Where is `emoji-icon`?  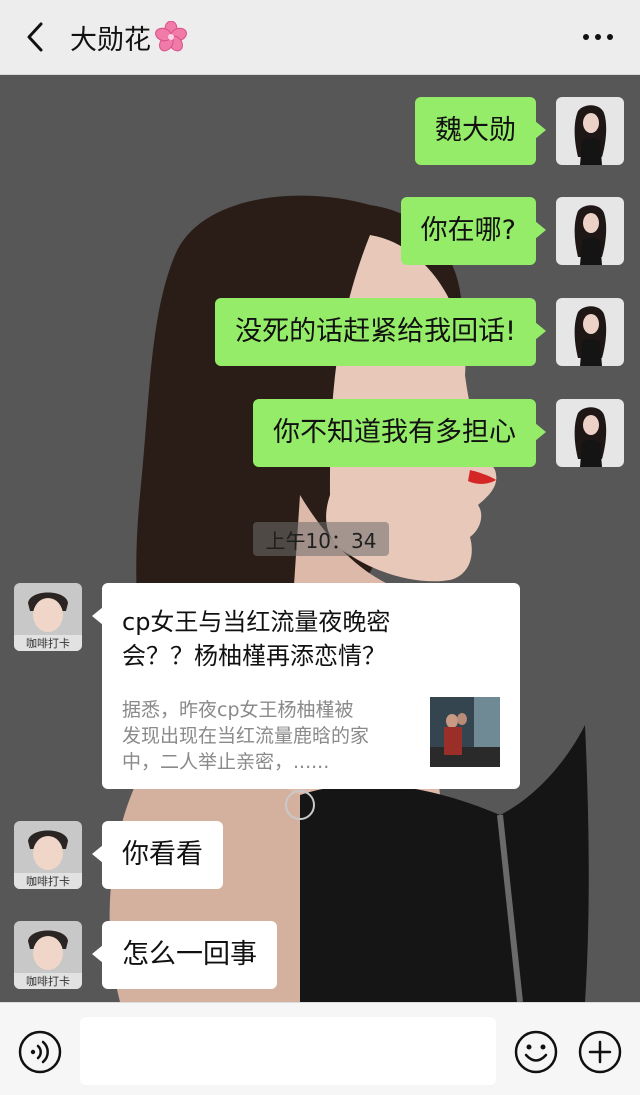
emoji-icon is located at coordinates (536, 1052).